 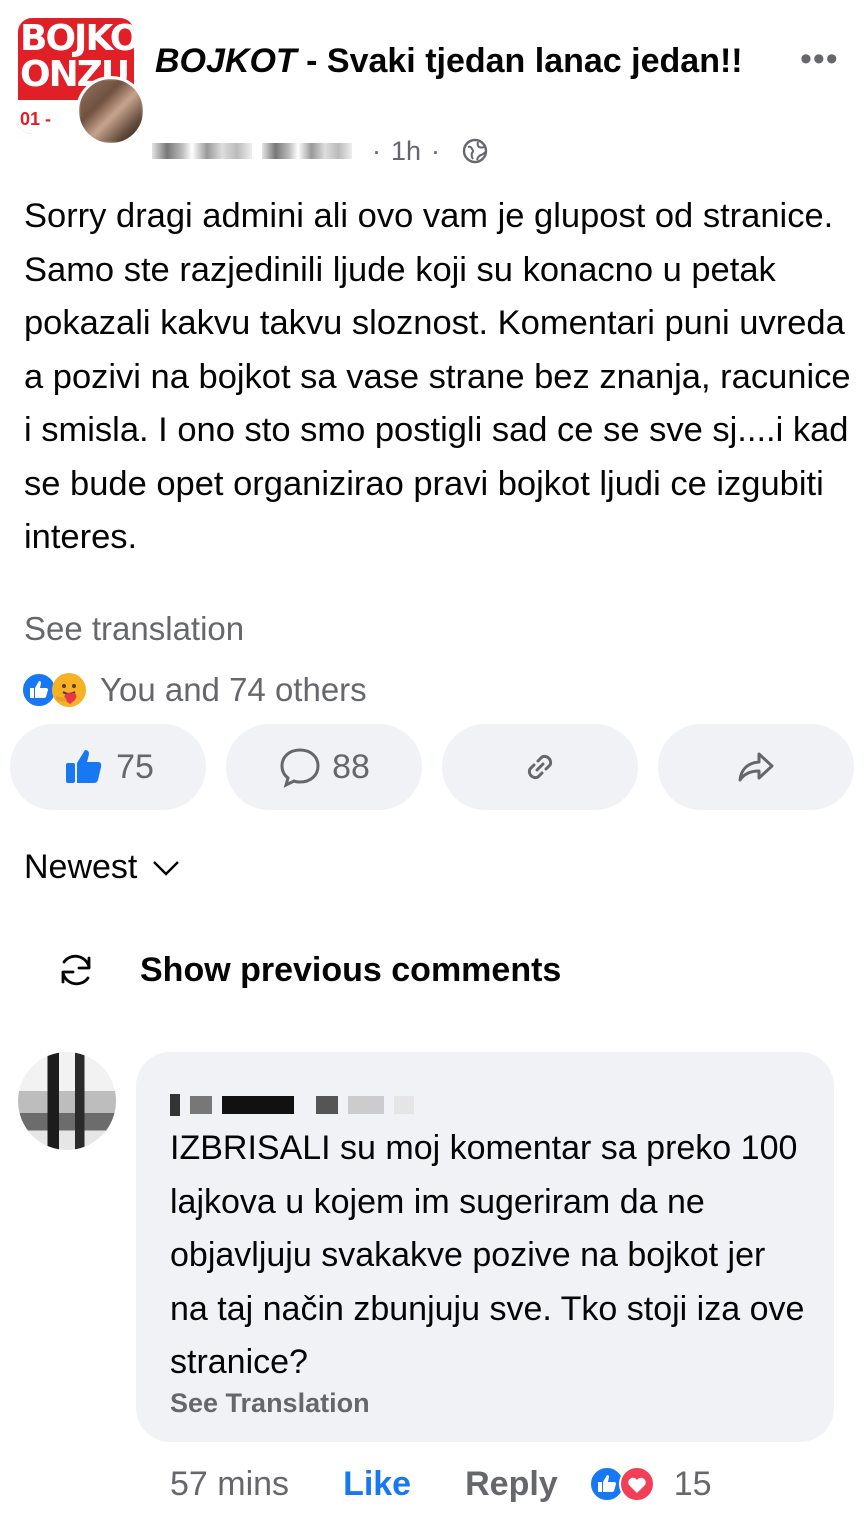 I want to click on avatar-blurred-photo, so click(x=111, y=111).